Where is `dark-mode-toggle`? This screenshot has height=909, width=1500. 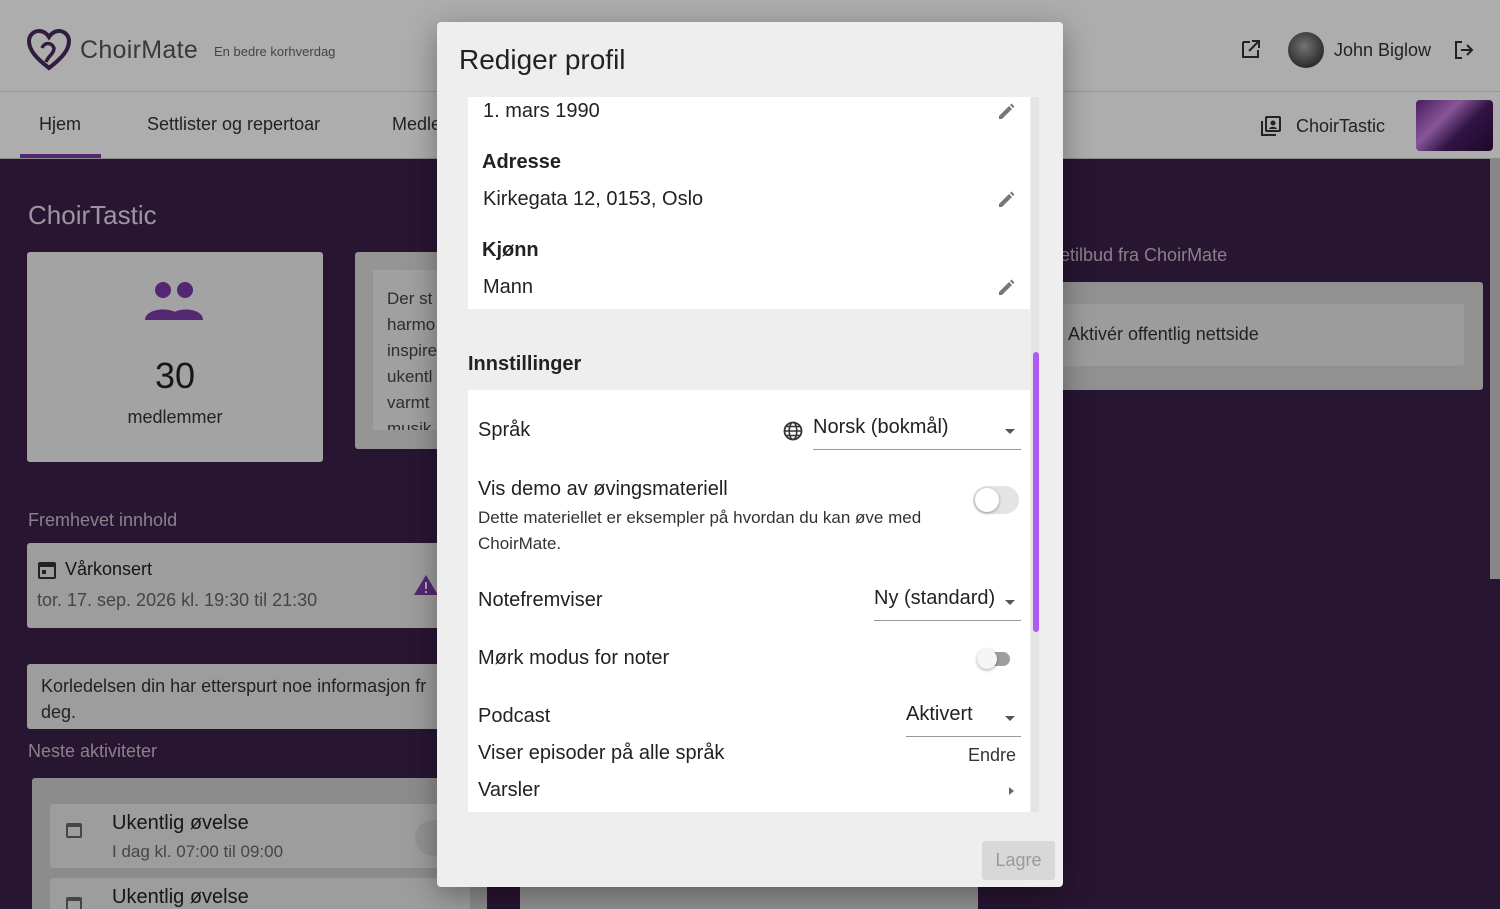
dark-mode-toggle is located at coordinates (993, 659).